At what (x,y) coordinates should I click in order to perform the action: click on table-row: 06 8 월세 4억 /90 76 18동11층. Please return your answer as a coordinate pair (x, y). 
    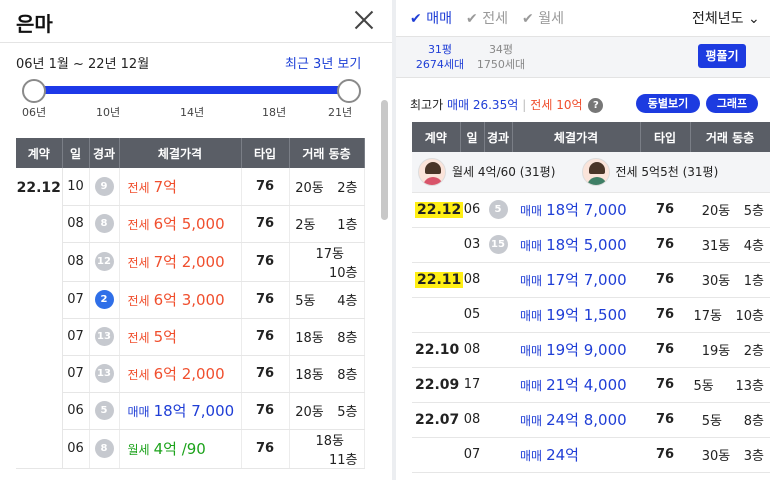
    Looking at the image, I should click on (190, 449).